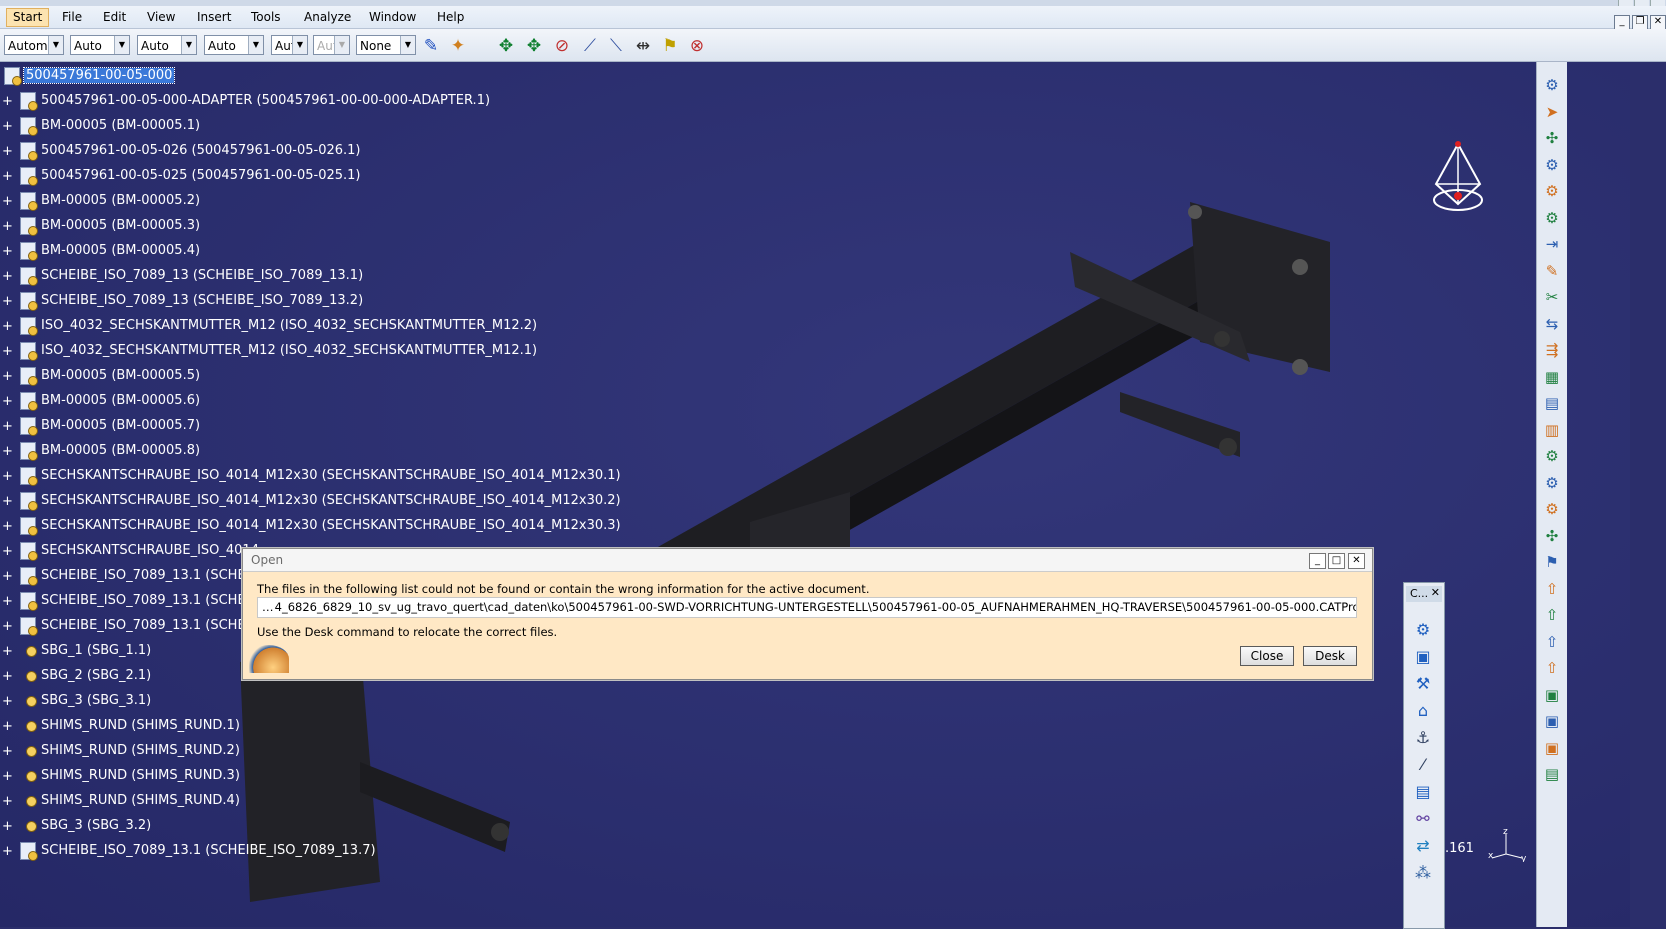 The image size is (1666, 929). What do you see at coordinates (1658, 22) in the screenshot?
I see `document-close-icon: ✕` at bounding box center [1658, 22].